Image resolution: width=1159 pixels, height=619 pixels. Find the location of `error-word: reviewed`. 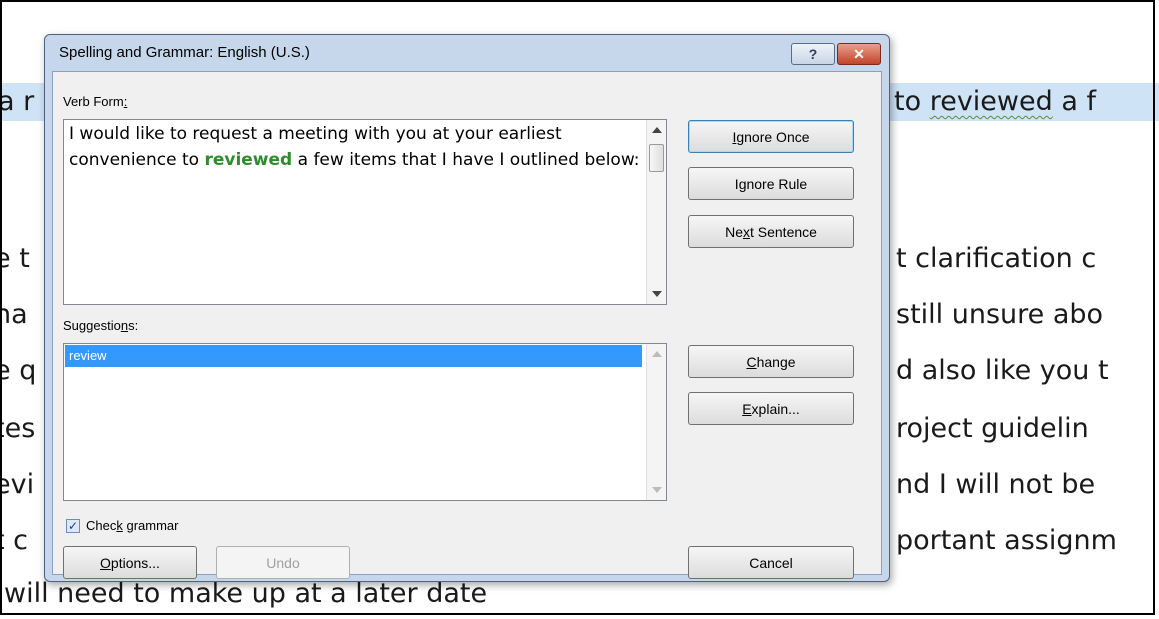

error-word: reviewed is located at coordinates (248, 160).